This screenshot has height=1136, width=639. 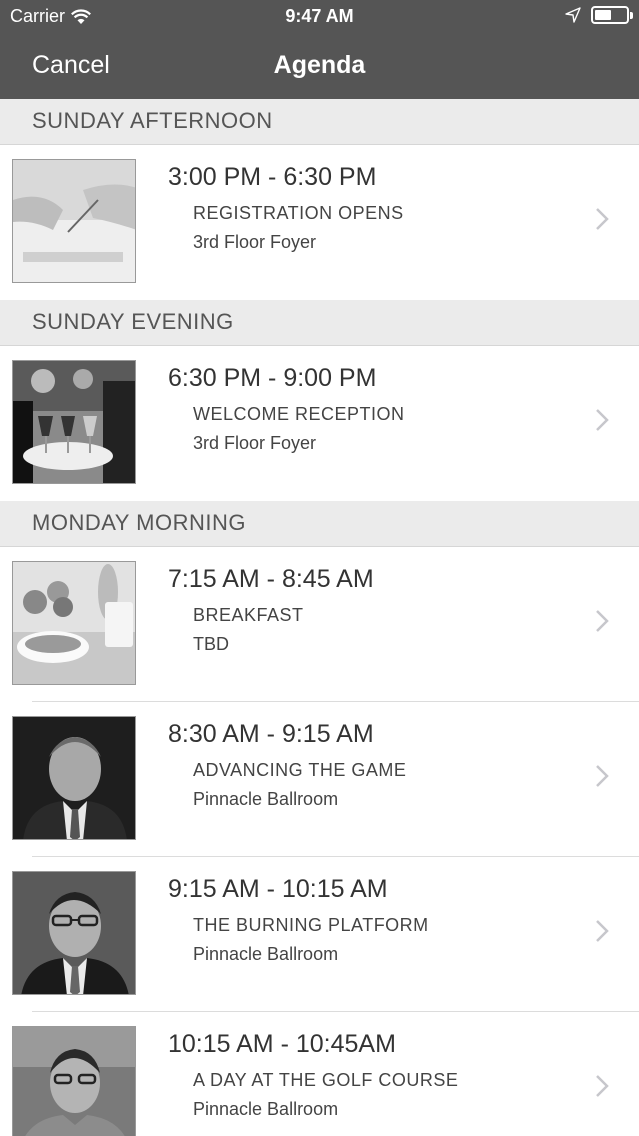 What do you see at coordinates (298, 213) in the screenshot?
I see `session-title: REGISTRATION OPENS` at bounding box center [298, 213].